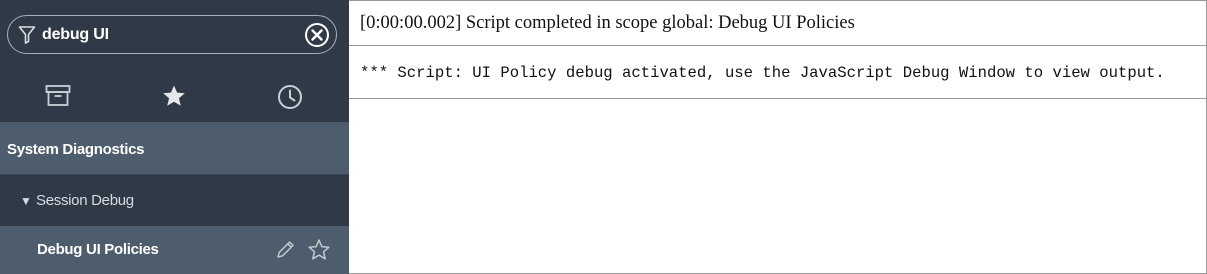  I want to click on nav-item-debug-ui-policies: Debug UI Policies, so click(174, 250).